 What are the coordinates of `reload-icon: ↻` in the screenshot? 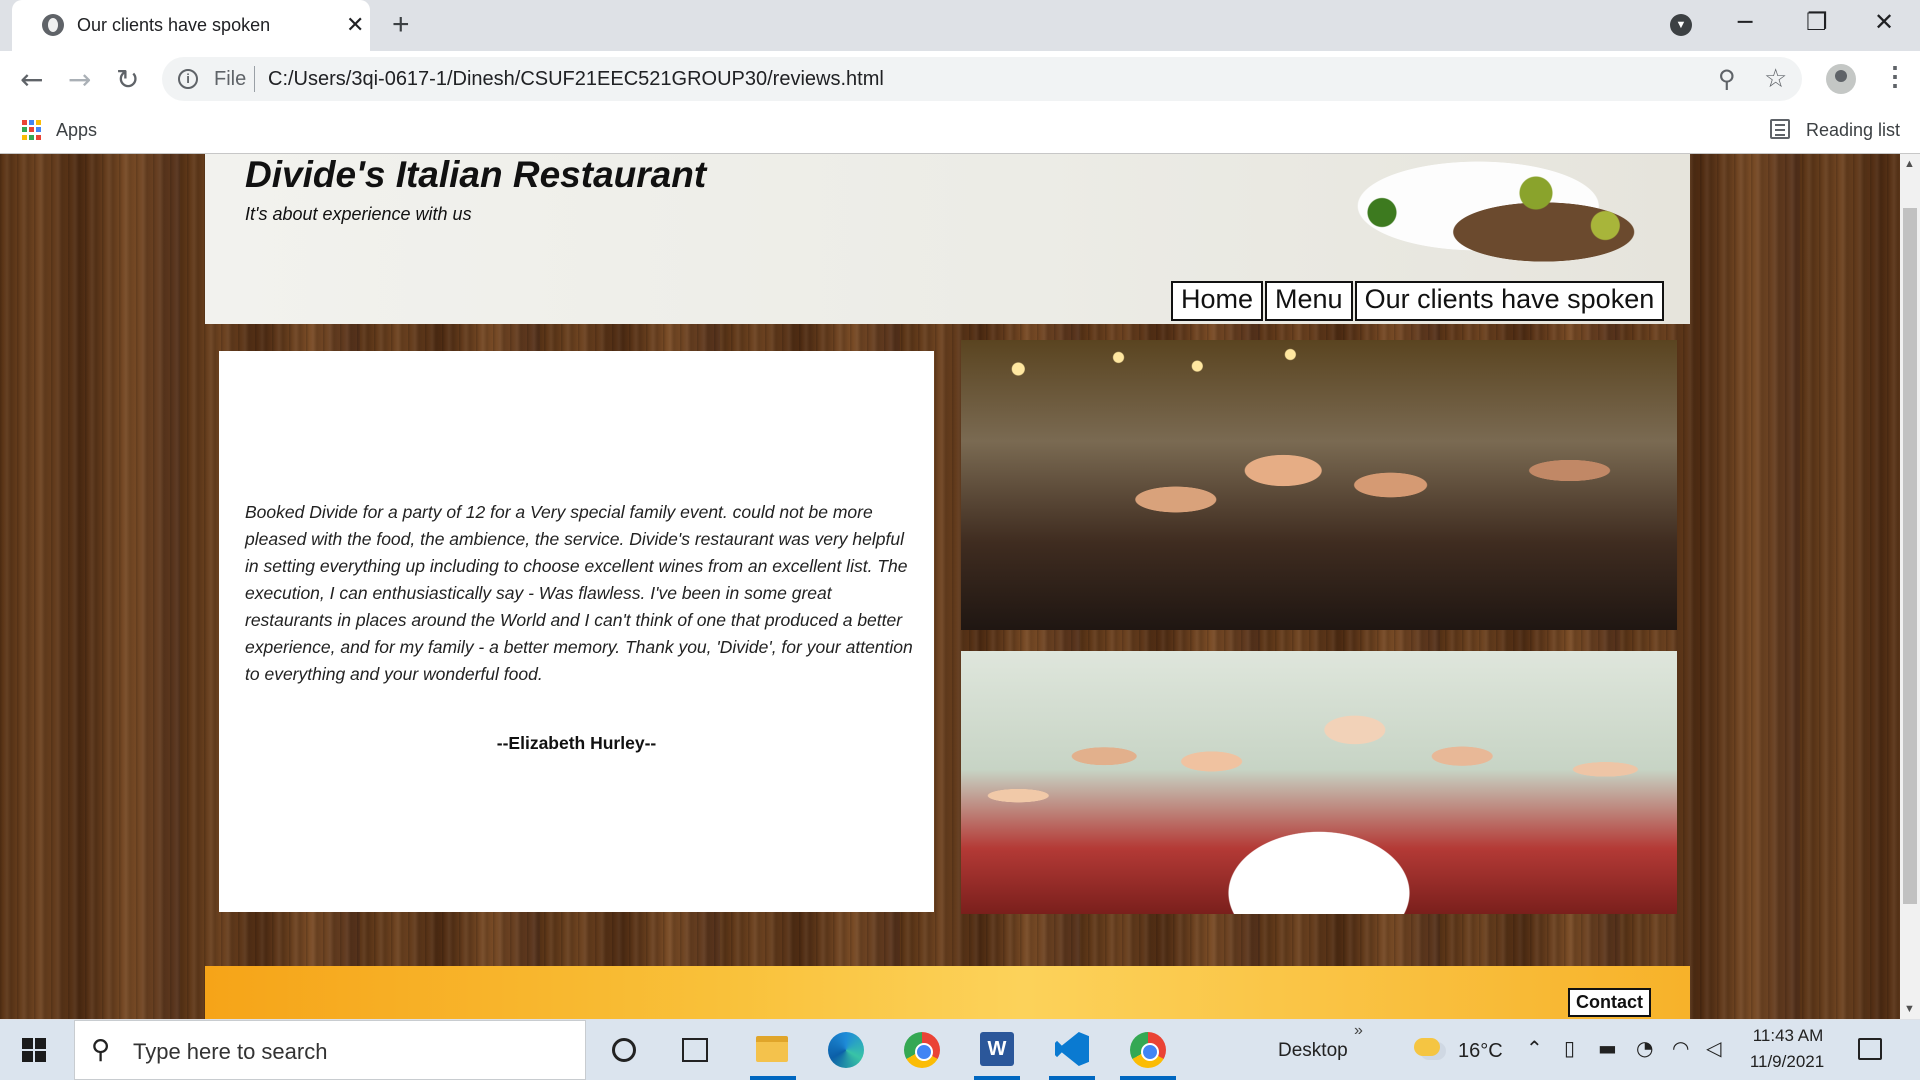 It's located at (127, 79).